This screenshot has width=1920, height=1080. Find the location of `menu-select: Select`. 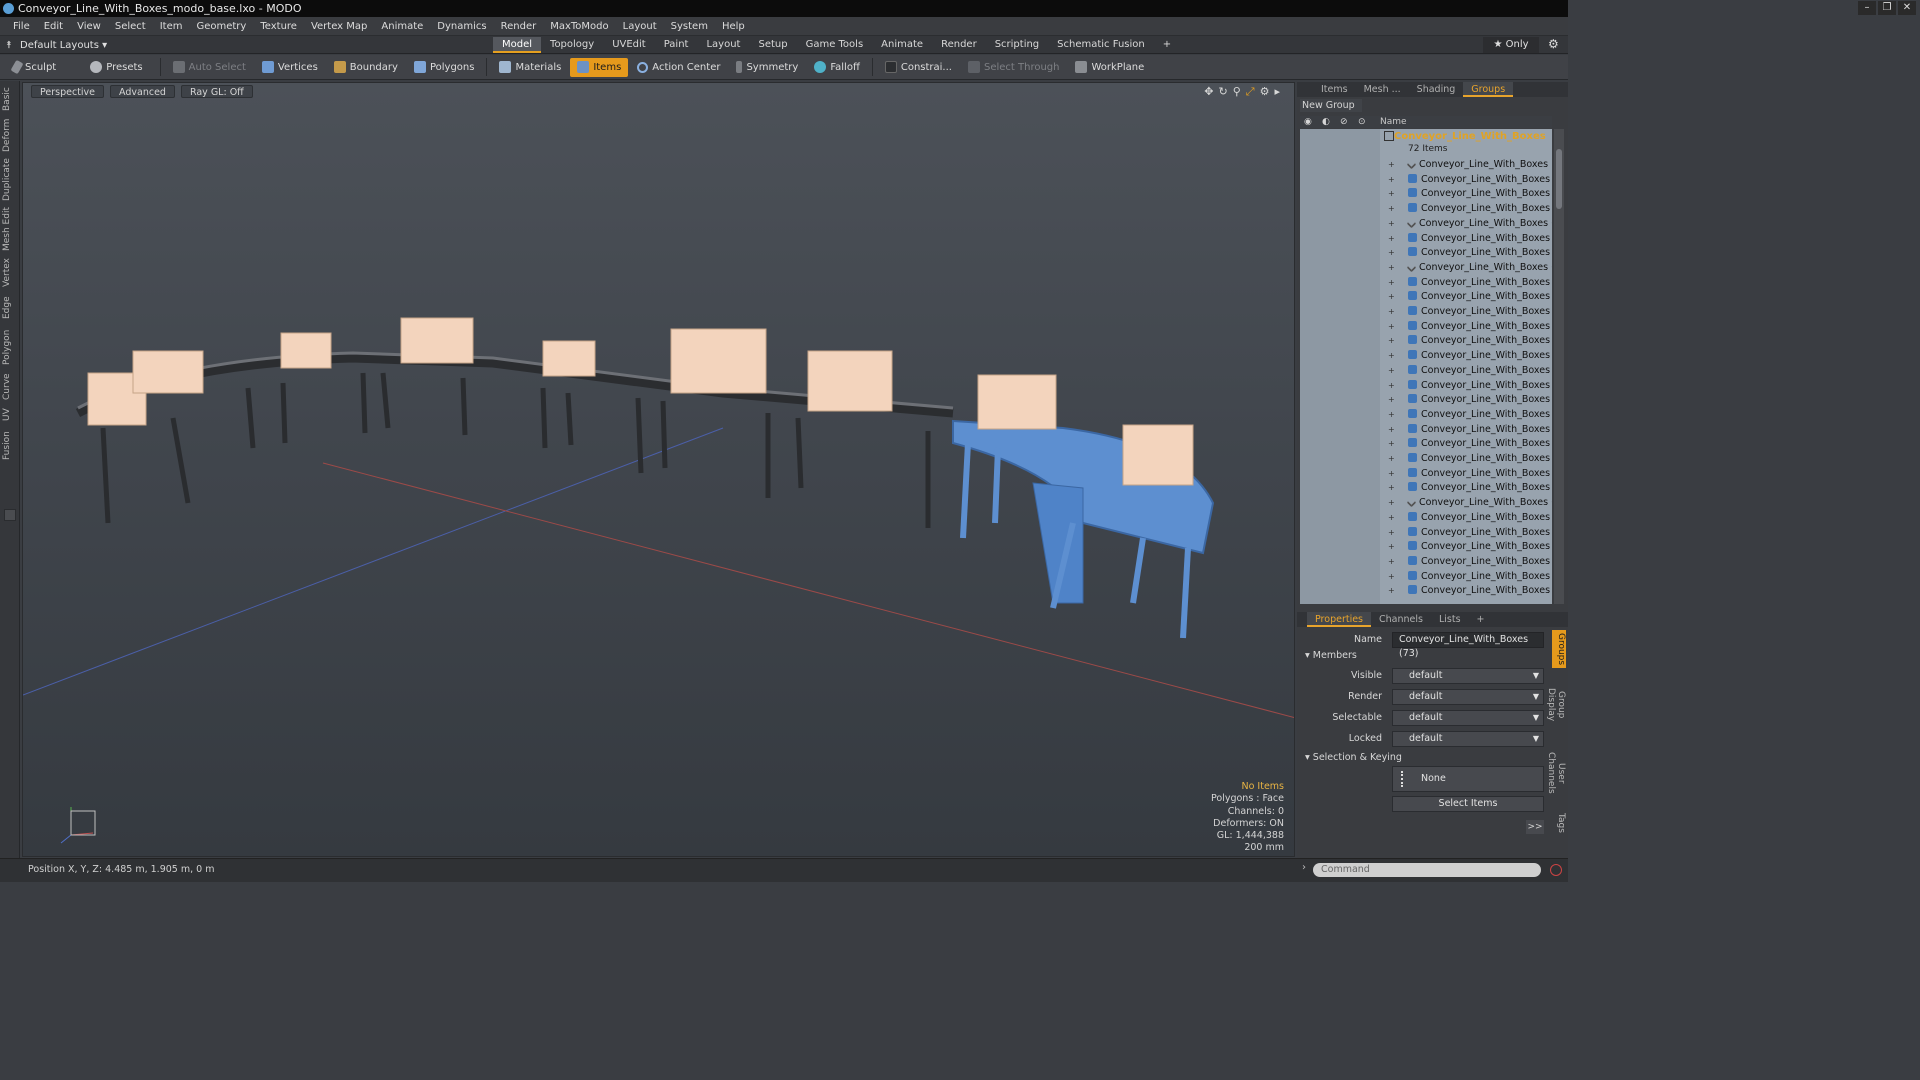

menu-select: Select is located at coordinates (130, 26).